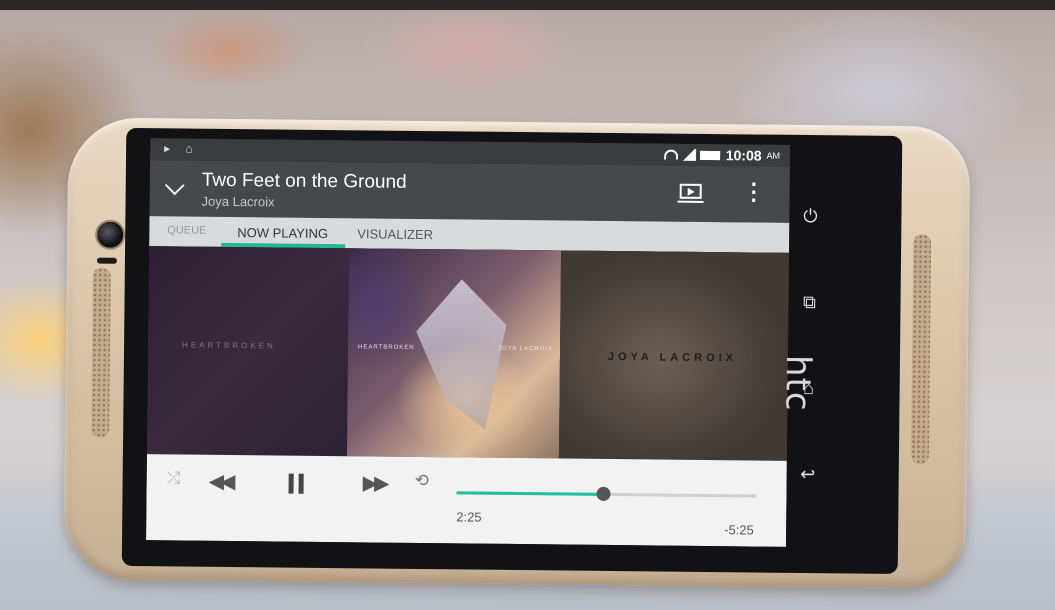 The width and height of the screenshot is (1055, 610). I want to click on proximity-sensor, so click(106, 260).